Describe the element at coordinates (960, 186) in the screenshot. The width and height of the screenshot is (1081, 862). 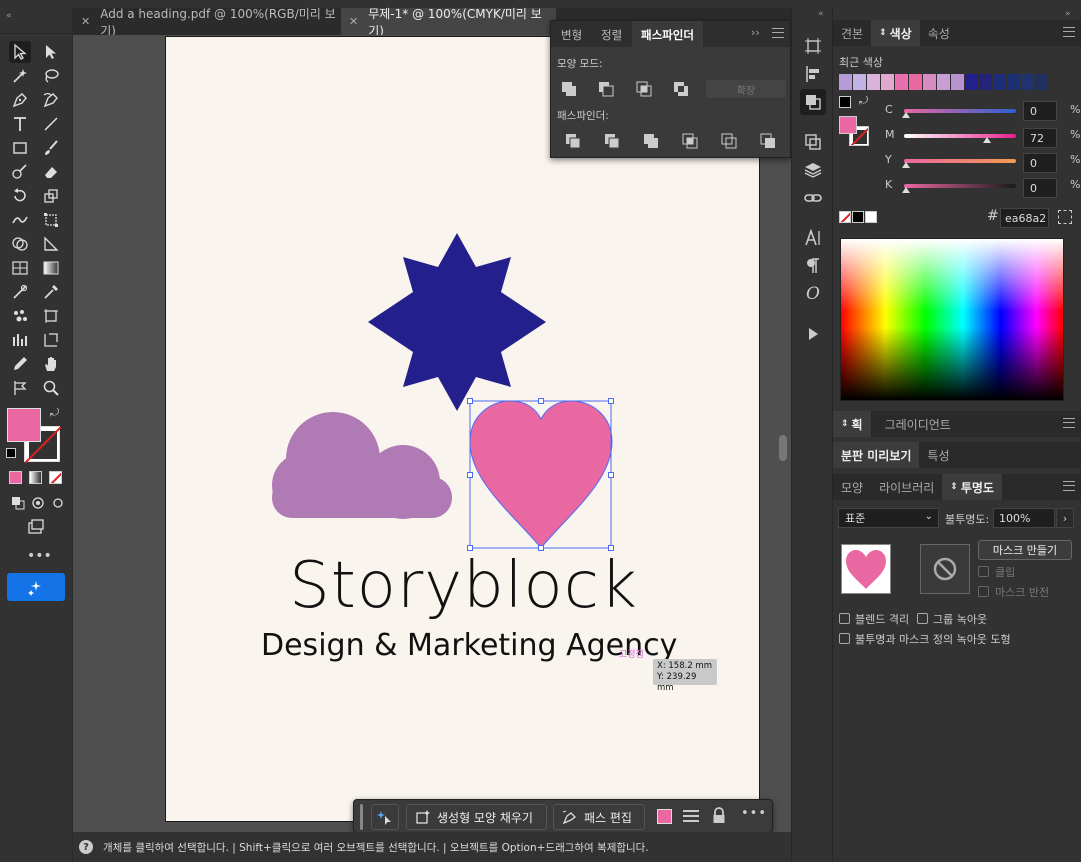
I see `channel-k-slider` at that location.